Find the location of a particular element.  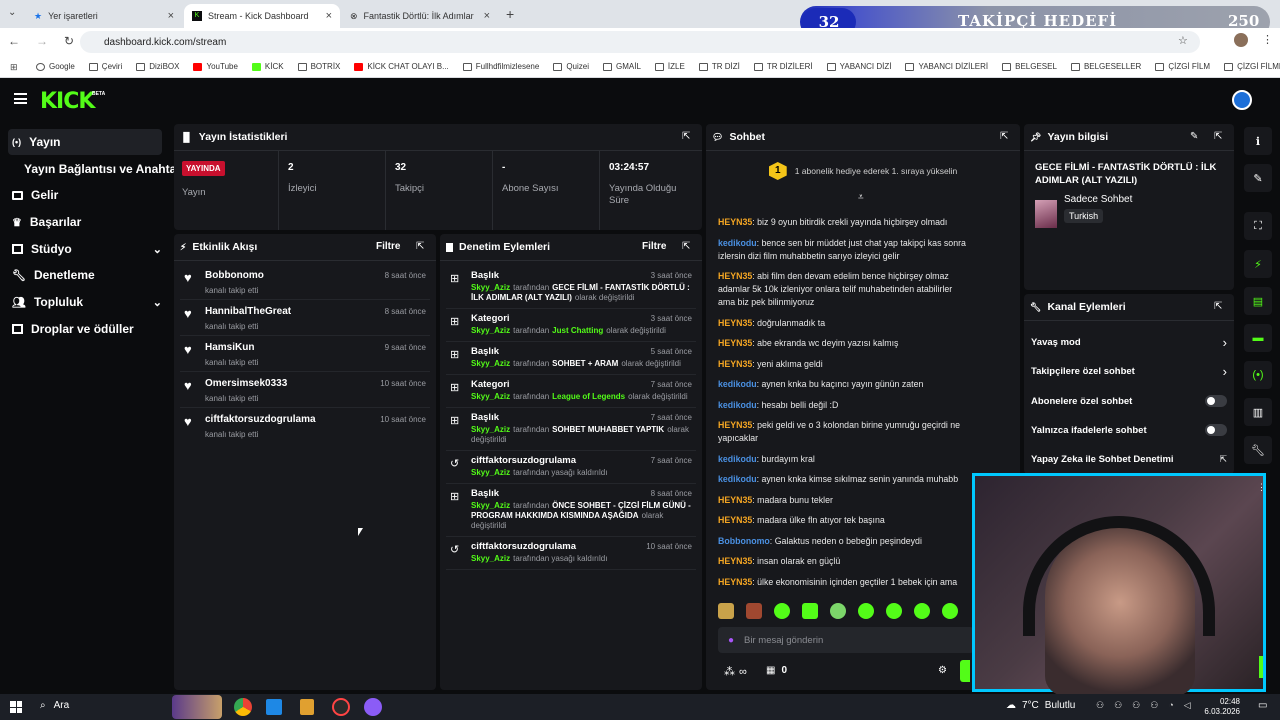

stack-icon: ▥ is located at coordinates (1258, 412).